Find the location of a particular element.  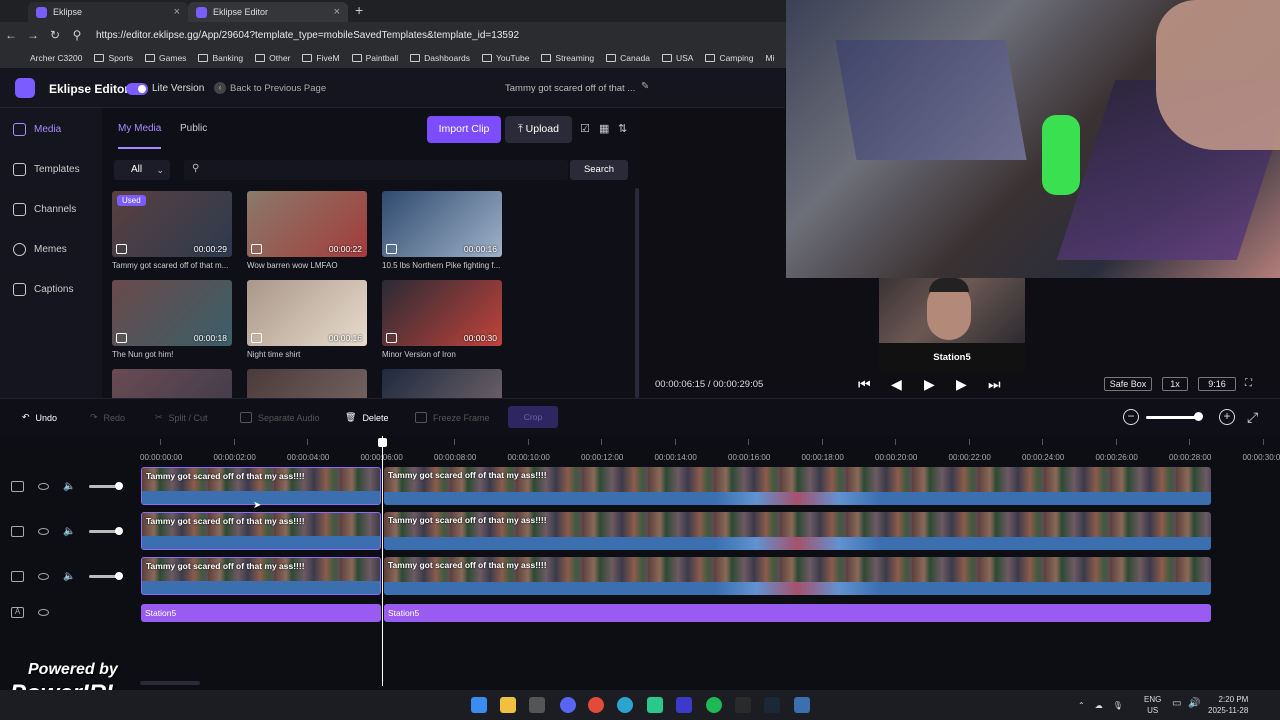

bookmark-folder: Sports is located at coordinates (113, 58).